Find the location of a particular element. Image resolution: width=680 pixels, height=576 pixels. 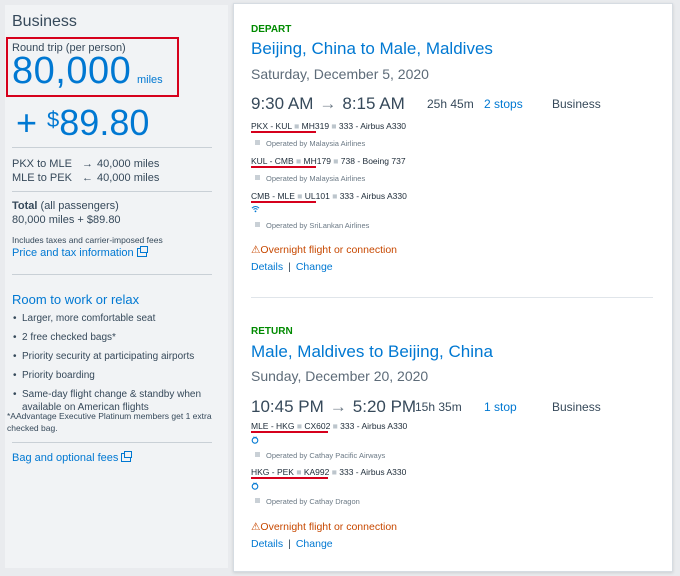

flight-segment: HKG - PEK ■ KA992 ■ 333 - Airbus A330 is located at coordinates (329, 472).